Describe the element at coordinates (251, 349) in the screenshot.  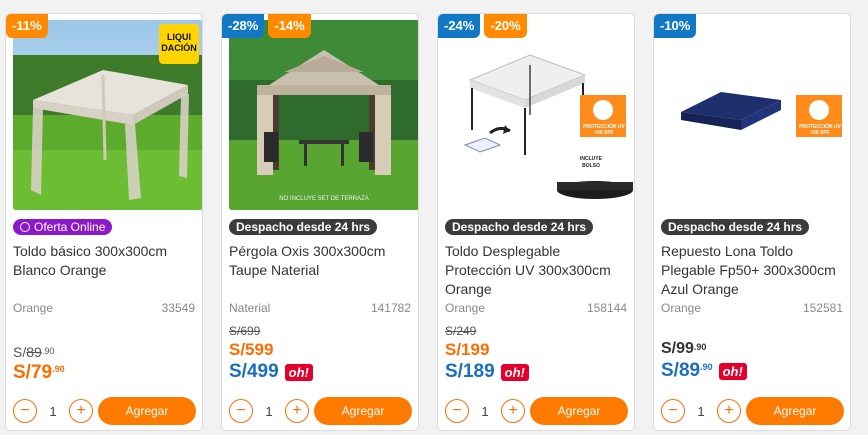
I see `internet-price: S/599` at that location.